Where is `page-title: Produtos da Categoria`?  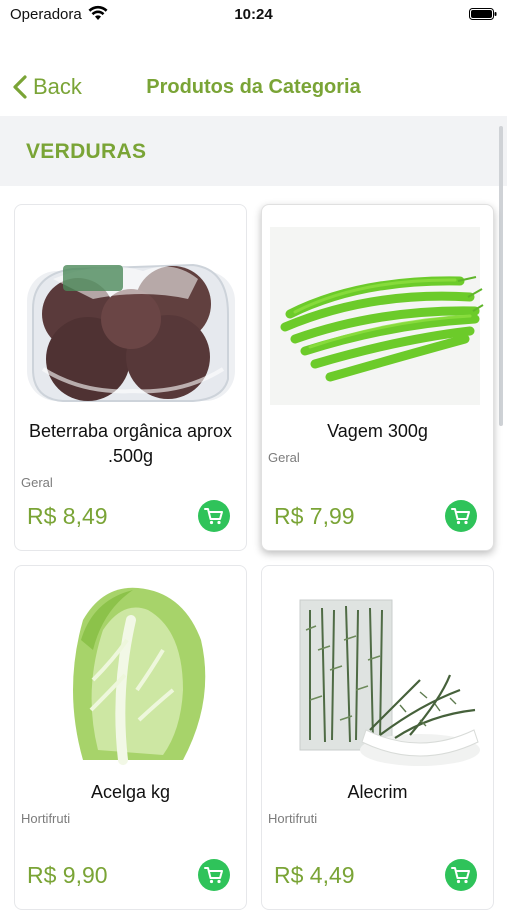
page-title: Produtos da Categoria is located at coordinates (253, 87).